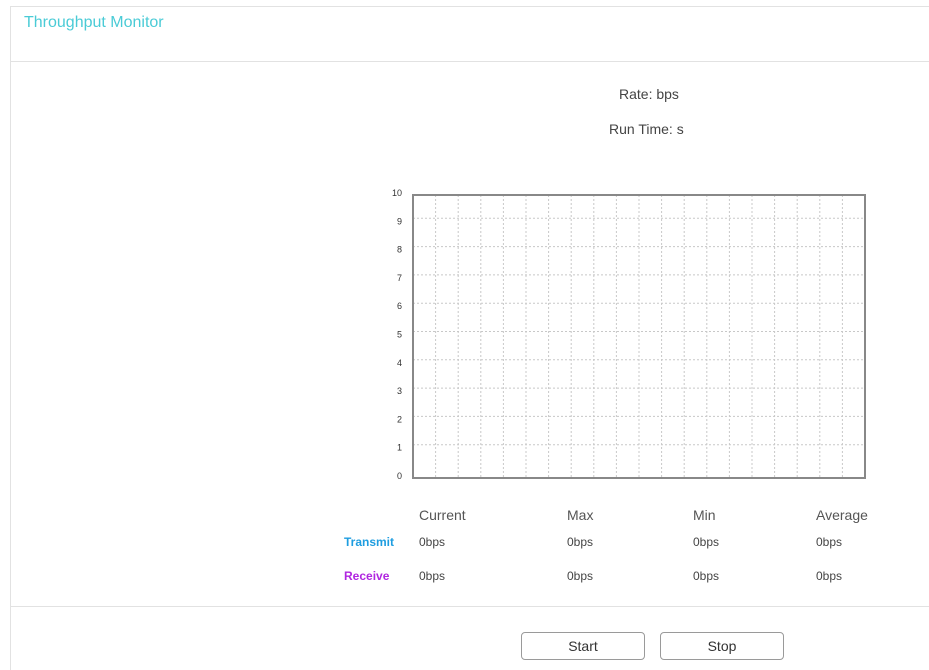 The image size is (929, 670). I want to click on graph-y-ticks: 0 1 2 3 4 5 6 7 8 9 10, so click(397, 334).